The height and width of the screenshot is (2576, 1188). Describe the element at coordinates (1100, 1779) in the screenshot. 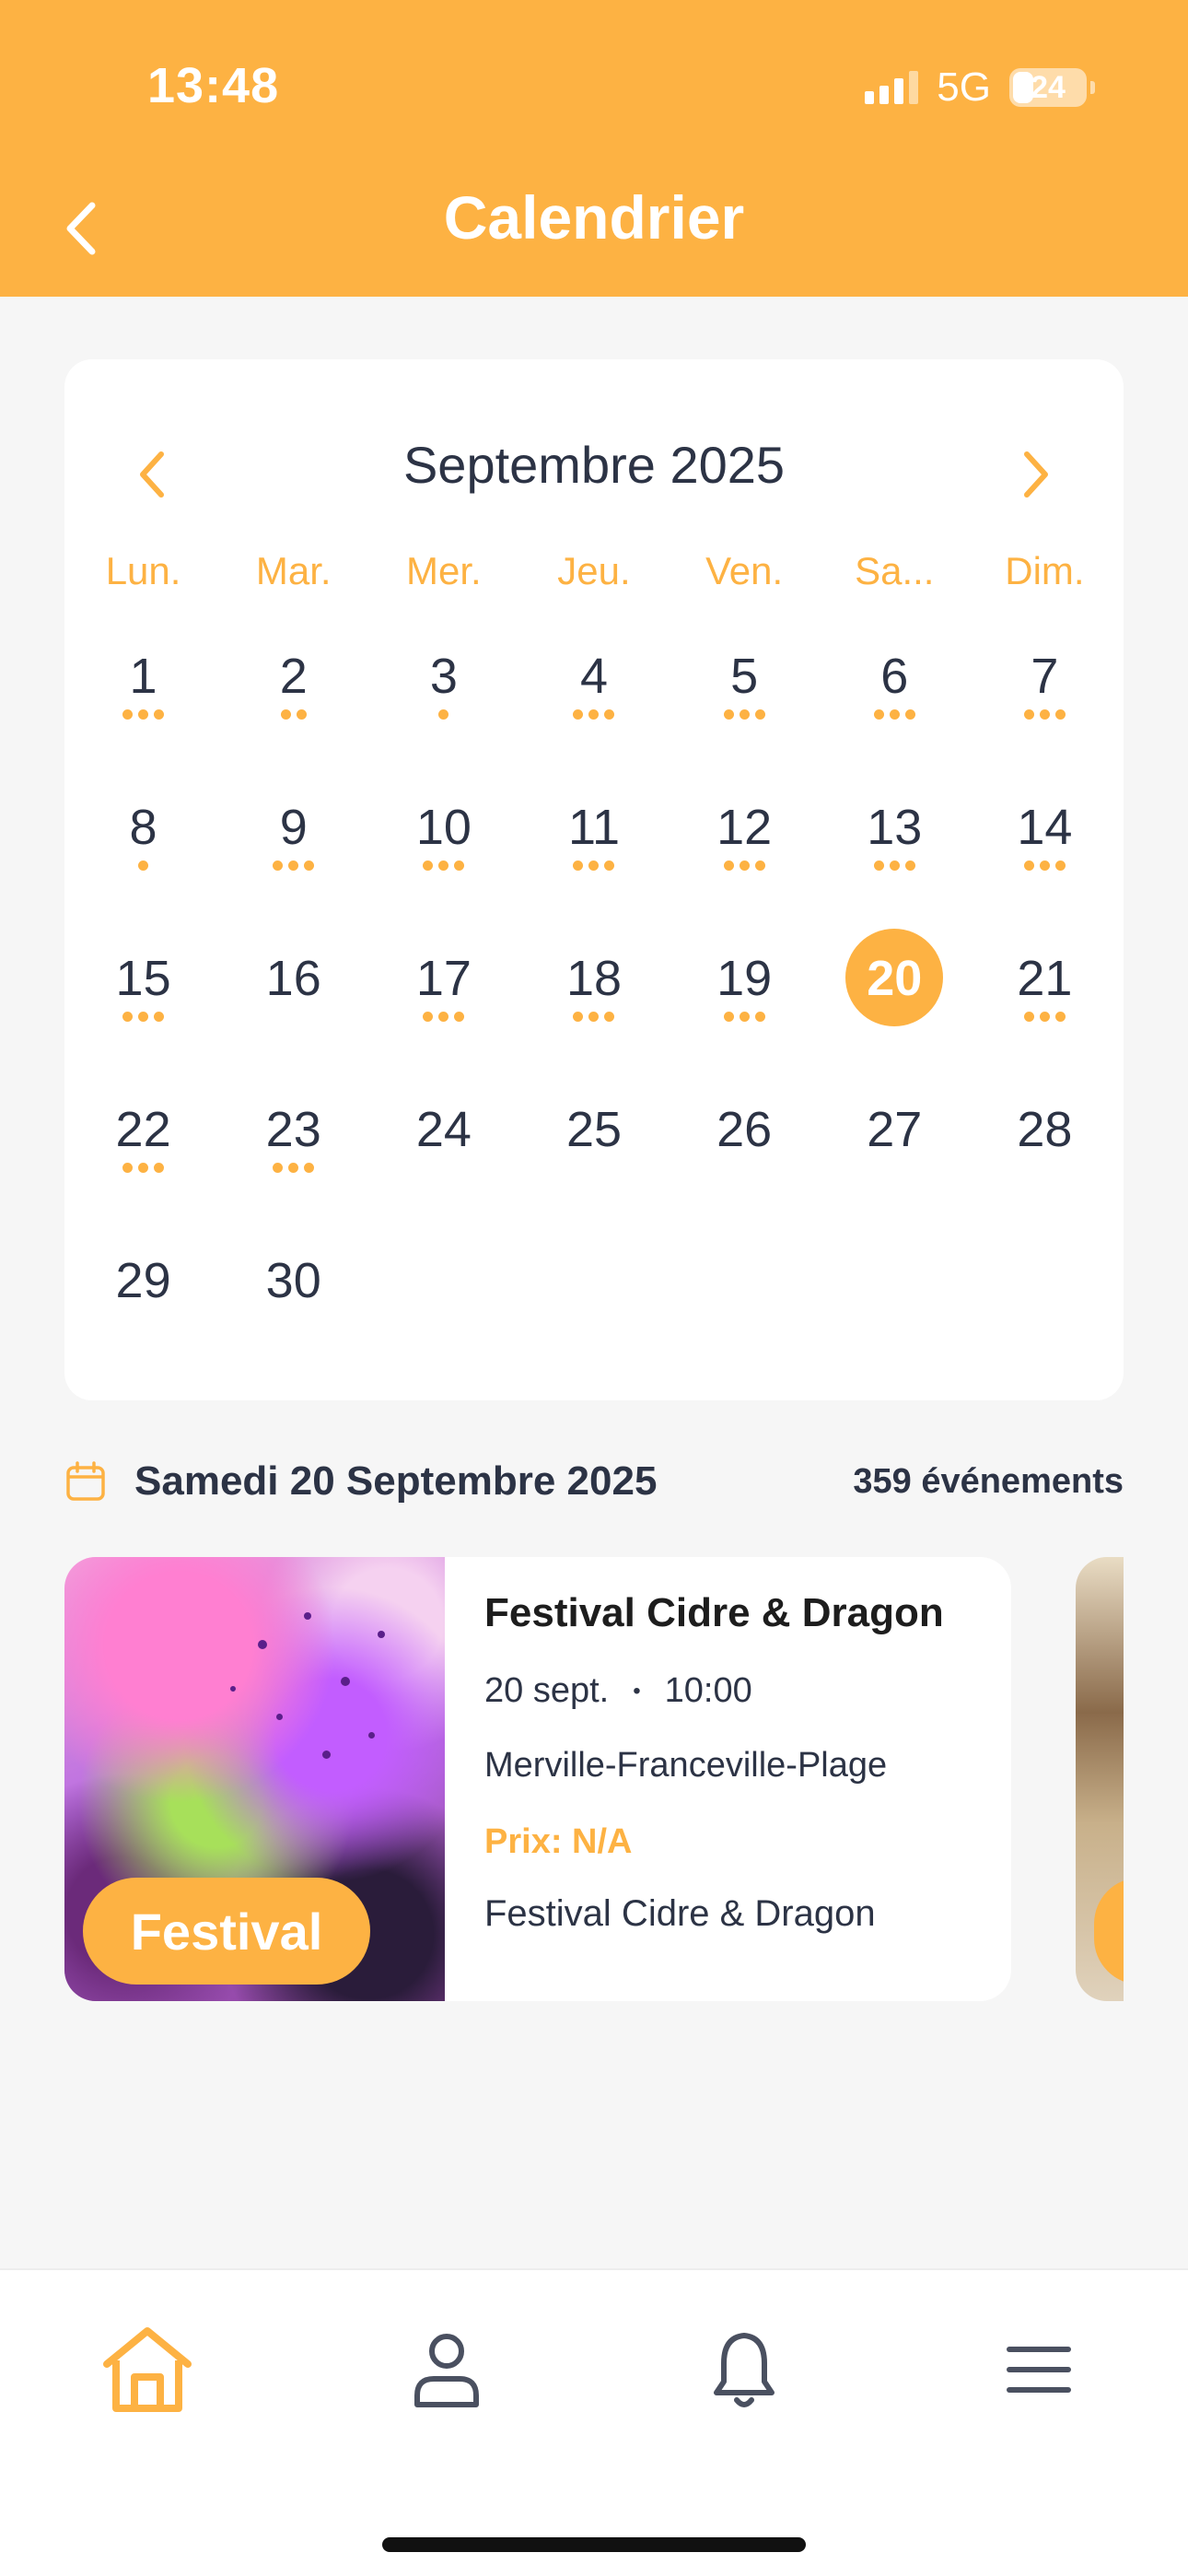

I see `next-event-card` at that location.